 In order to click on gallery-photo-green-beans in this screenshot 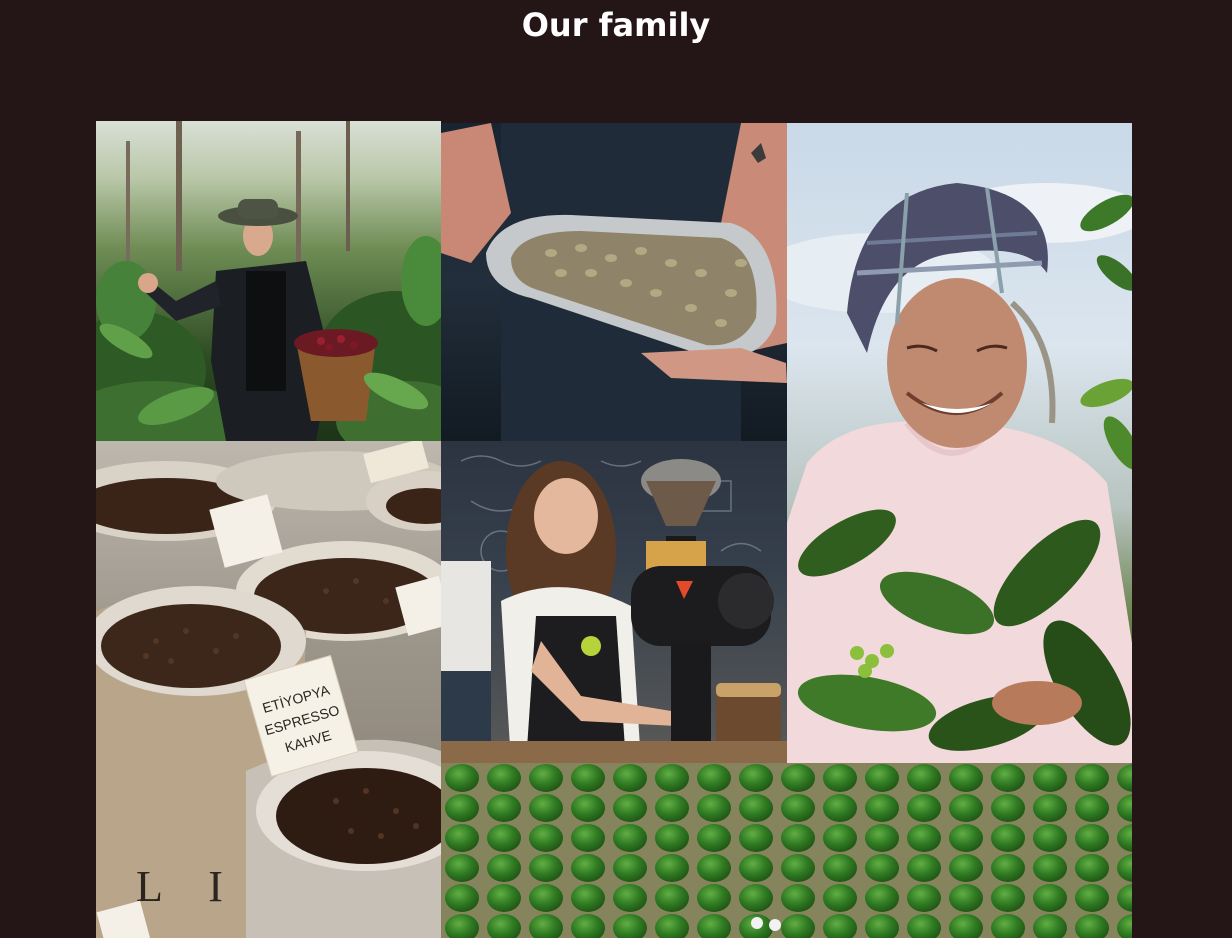, I will do `click(614, 282)`.